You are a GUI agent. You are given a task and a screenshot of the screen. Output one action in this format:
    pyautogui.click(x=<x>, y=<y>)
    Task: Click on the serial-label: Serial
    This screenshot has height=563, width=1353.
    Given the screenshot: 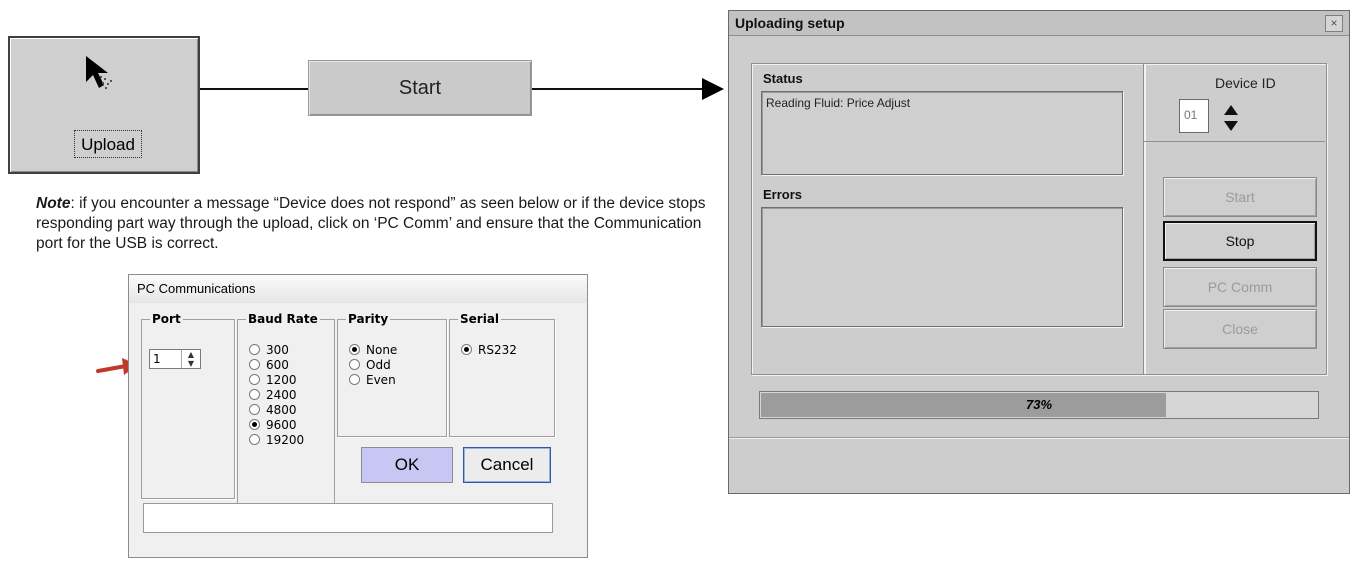 What is the action you would take?
    pyautogui.click(x=480, y=319)
    